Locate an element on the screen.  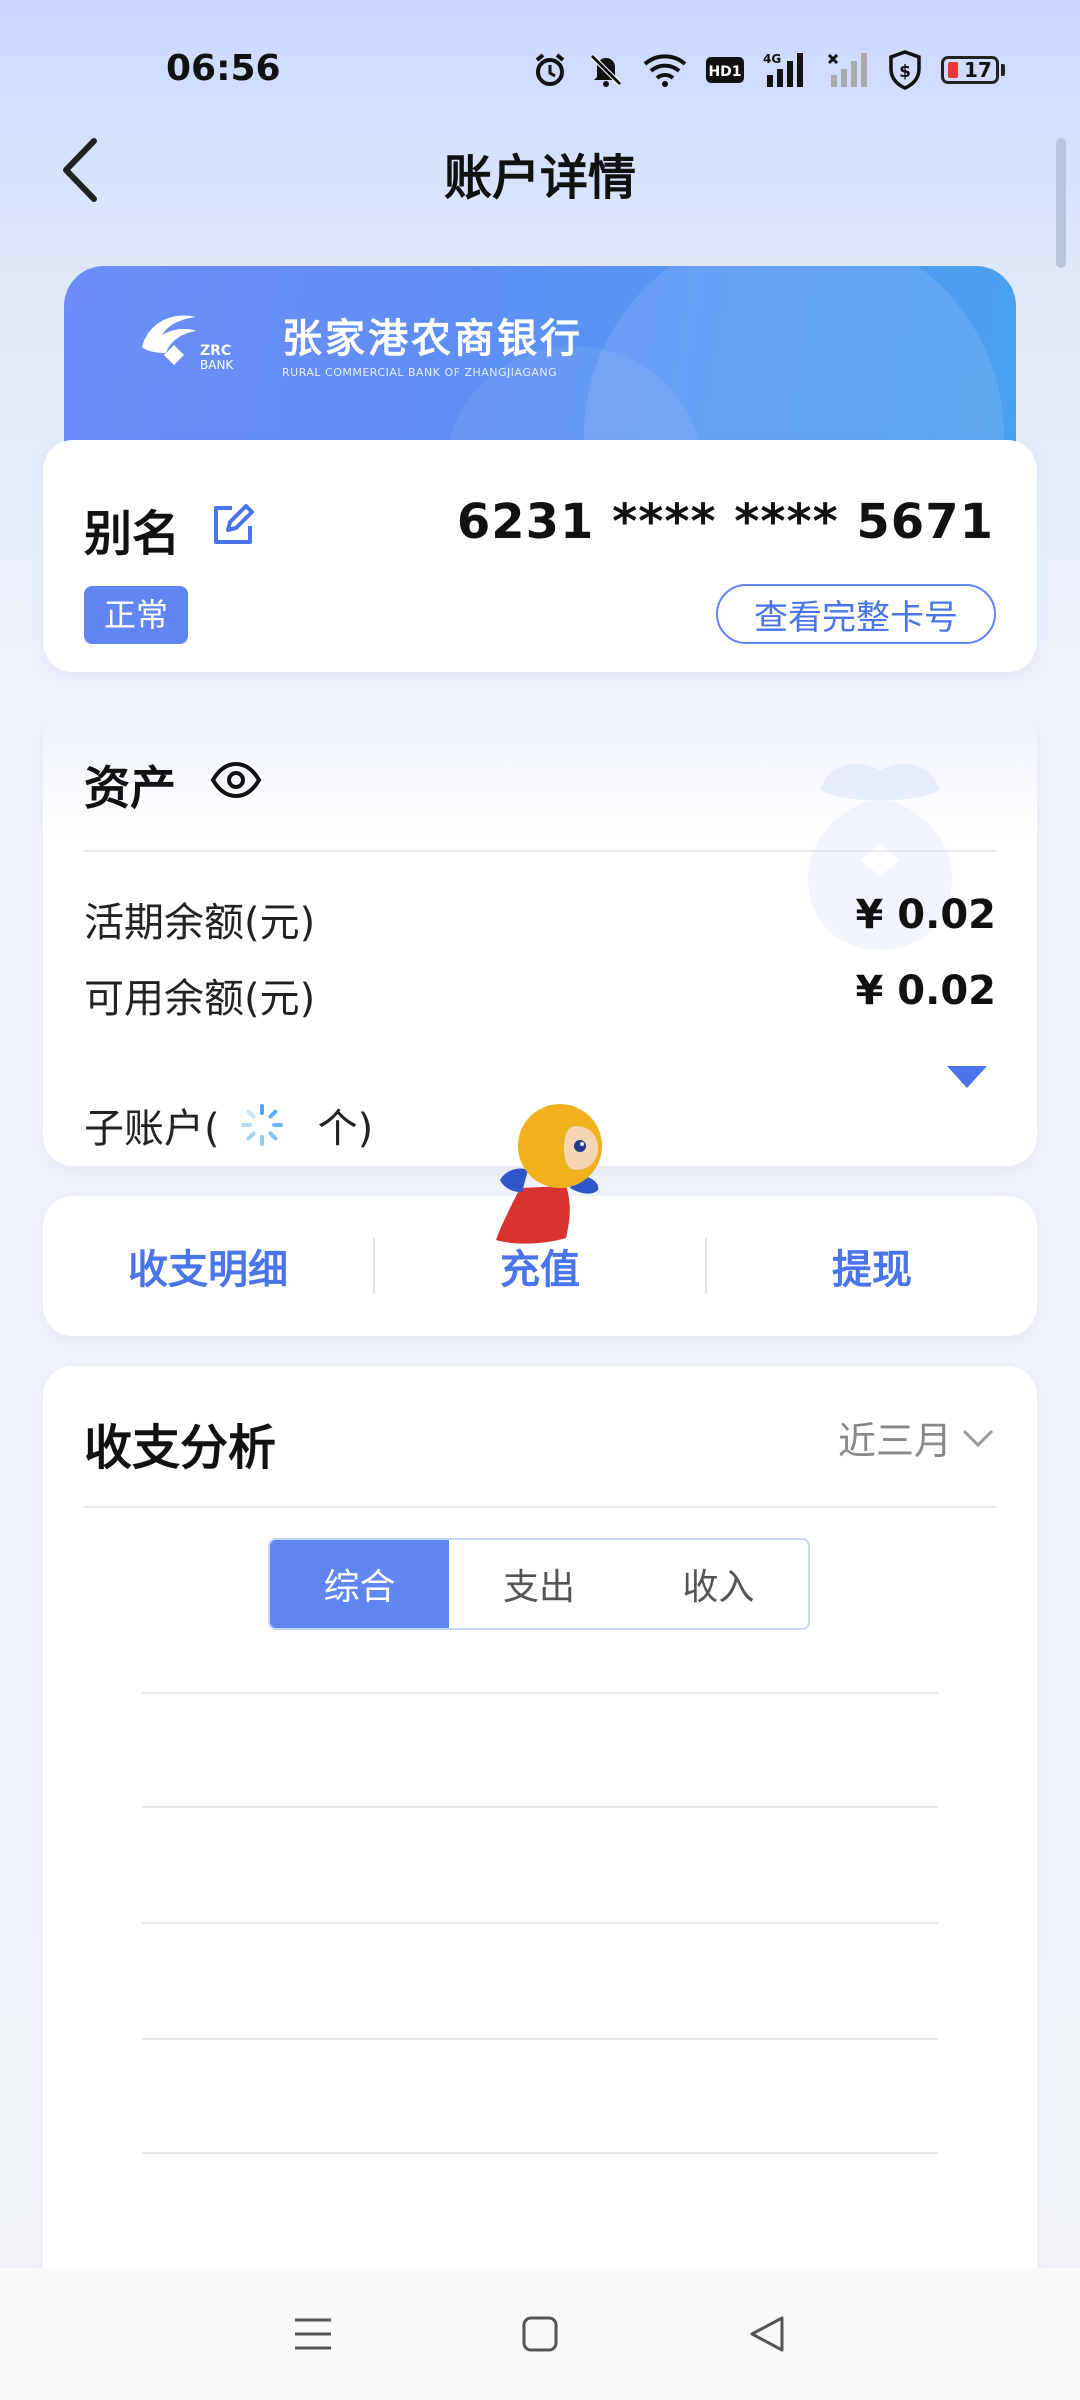
system-nav-bar is located at coordinates (540, 2334).